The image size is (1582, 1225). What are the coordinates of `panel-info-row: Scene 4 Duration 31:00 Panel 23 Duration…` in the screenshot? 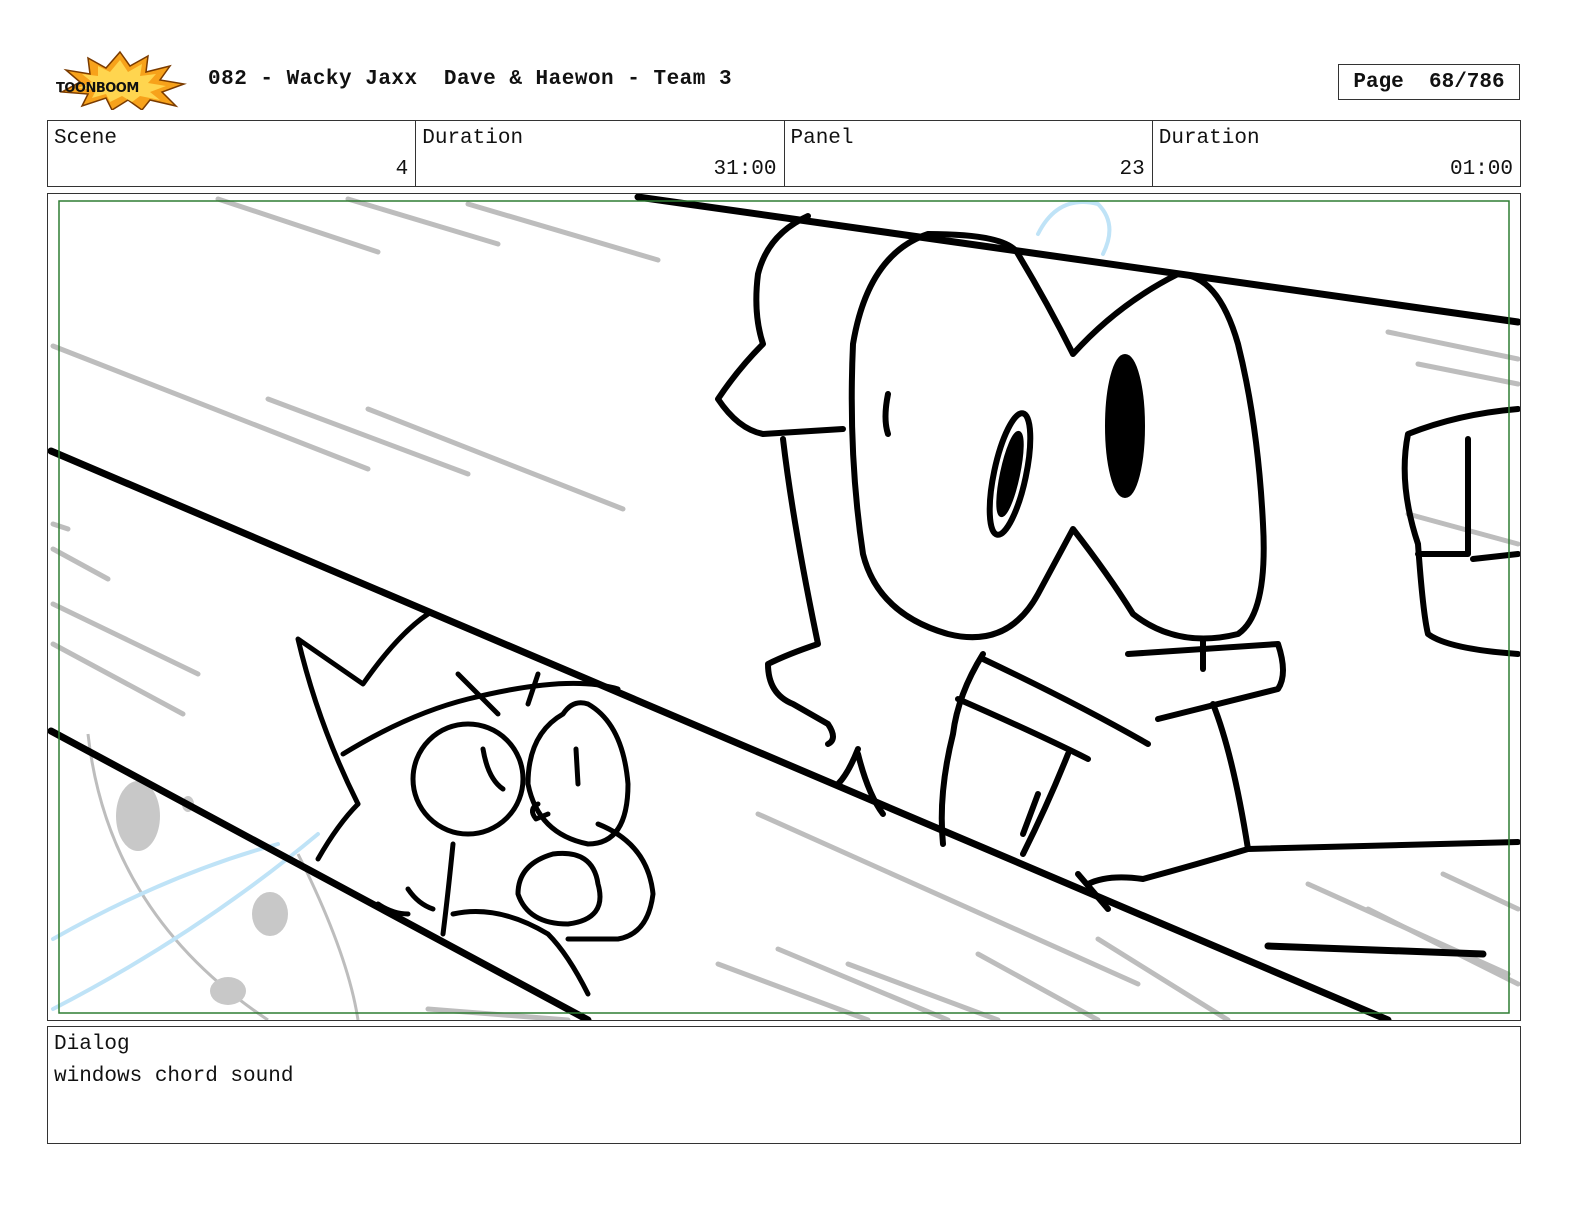 It's located at (784, 153).